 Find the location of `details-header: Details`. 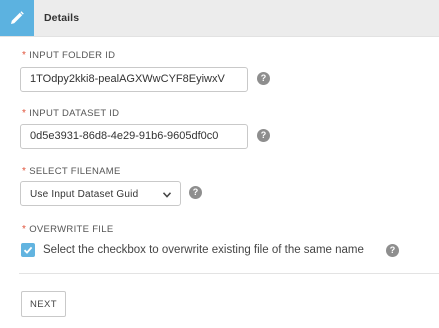

details-header: Details is located at coordinates (219, 18).